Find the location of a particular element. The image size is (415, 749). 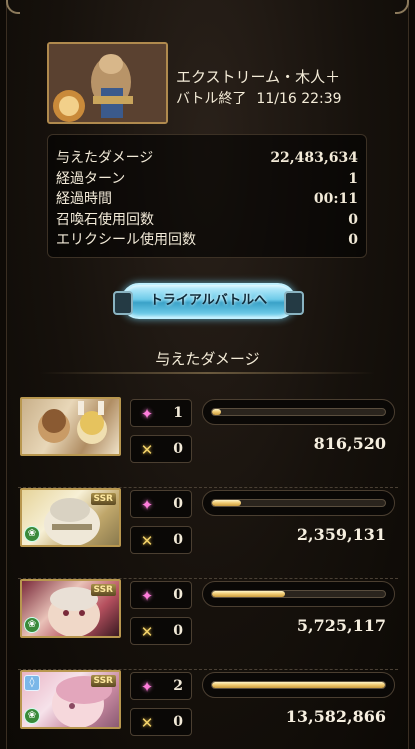

character-row: SSR ❀ ✦ 0 ✕ 0 2,359,131 is located at coordinates (208, 533).